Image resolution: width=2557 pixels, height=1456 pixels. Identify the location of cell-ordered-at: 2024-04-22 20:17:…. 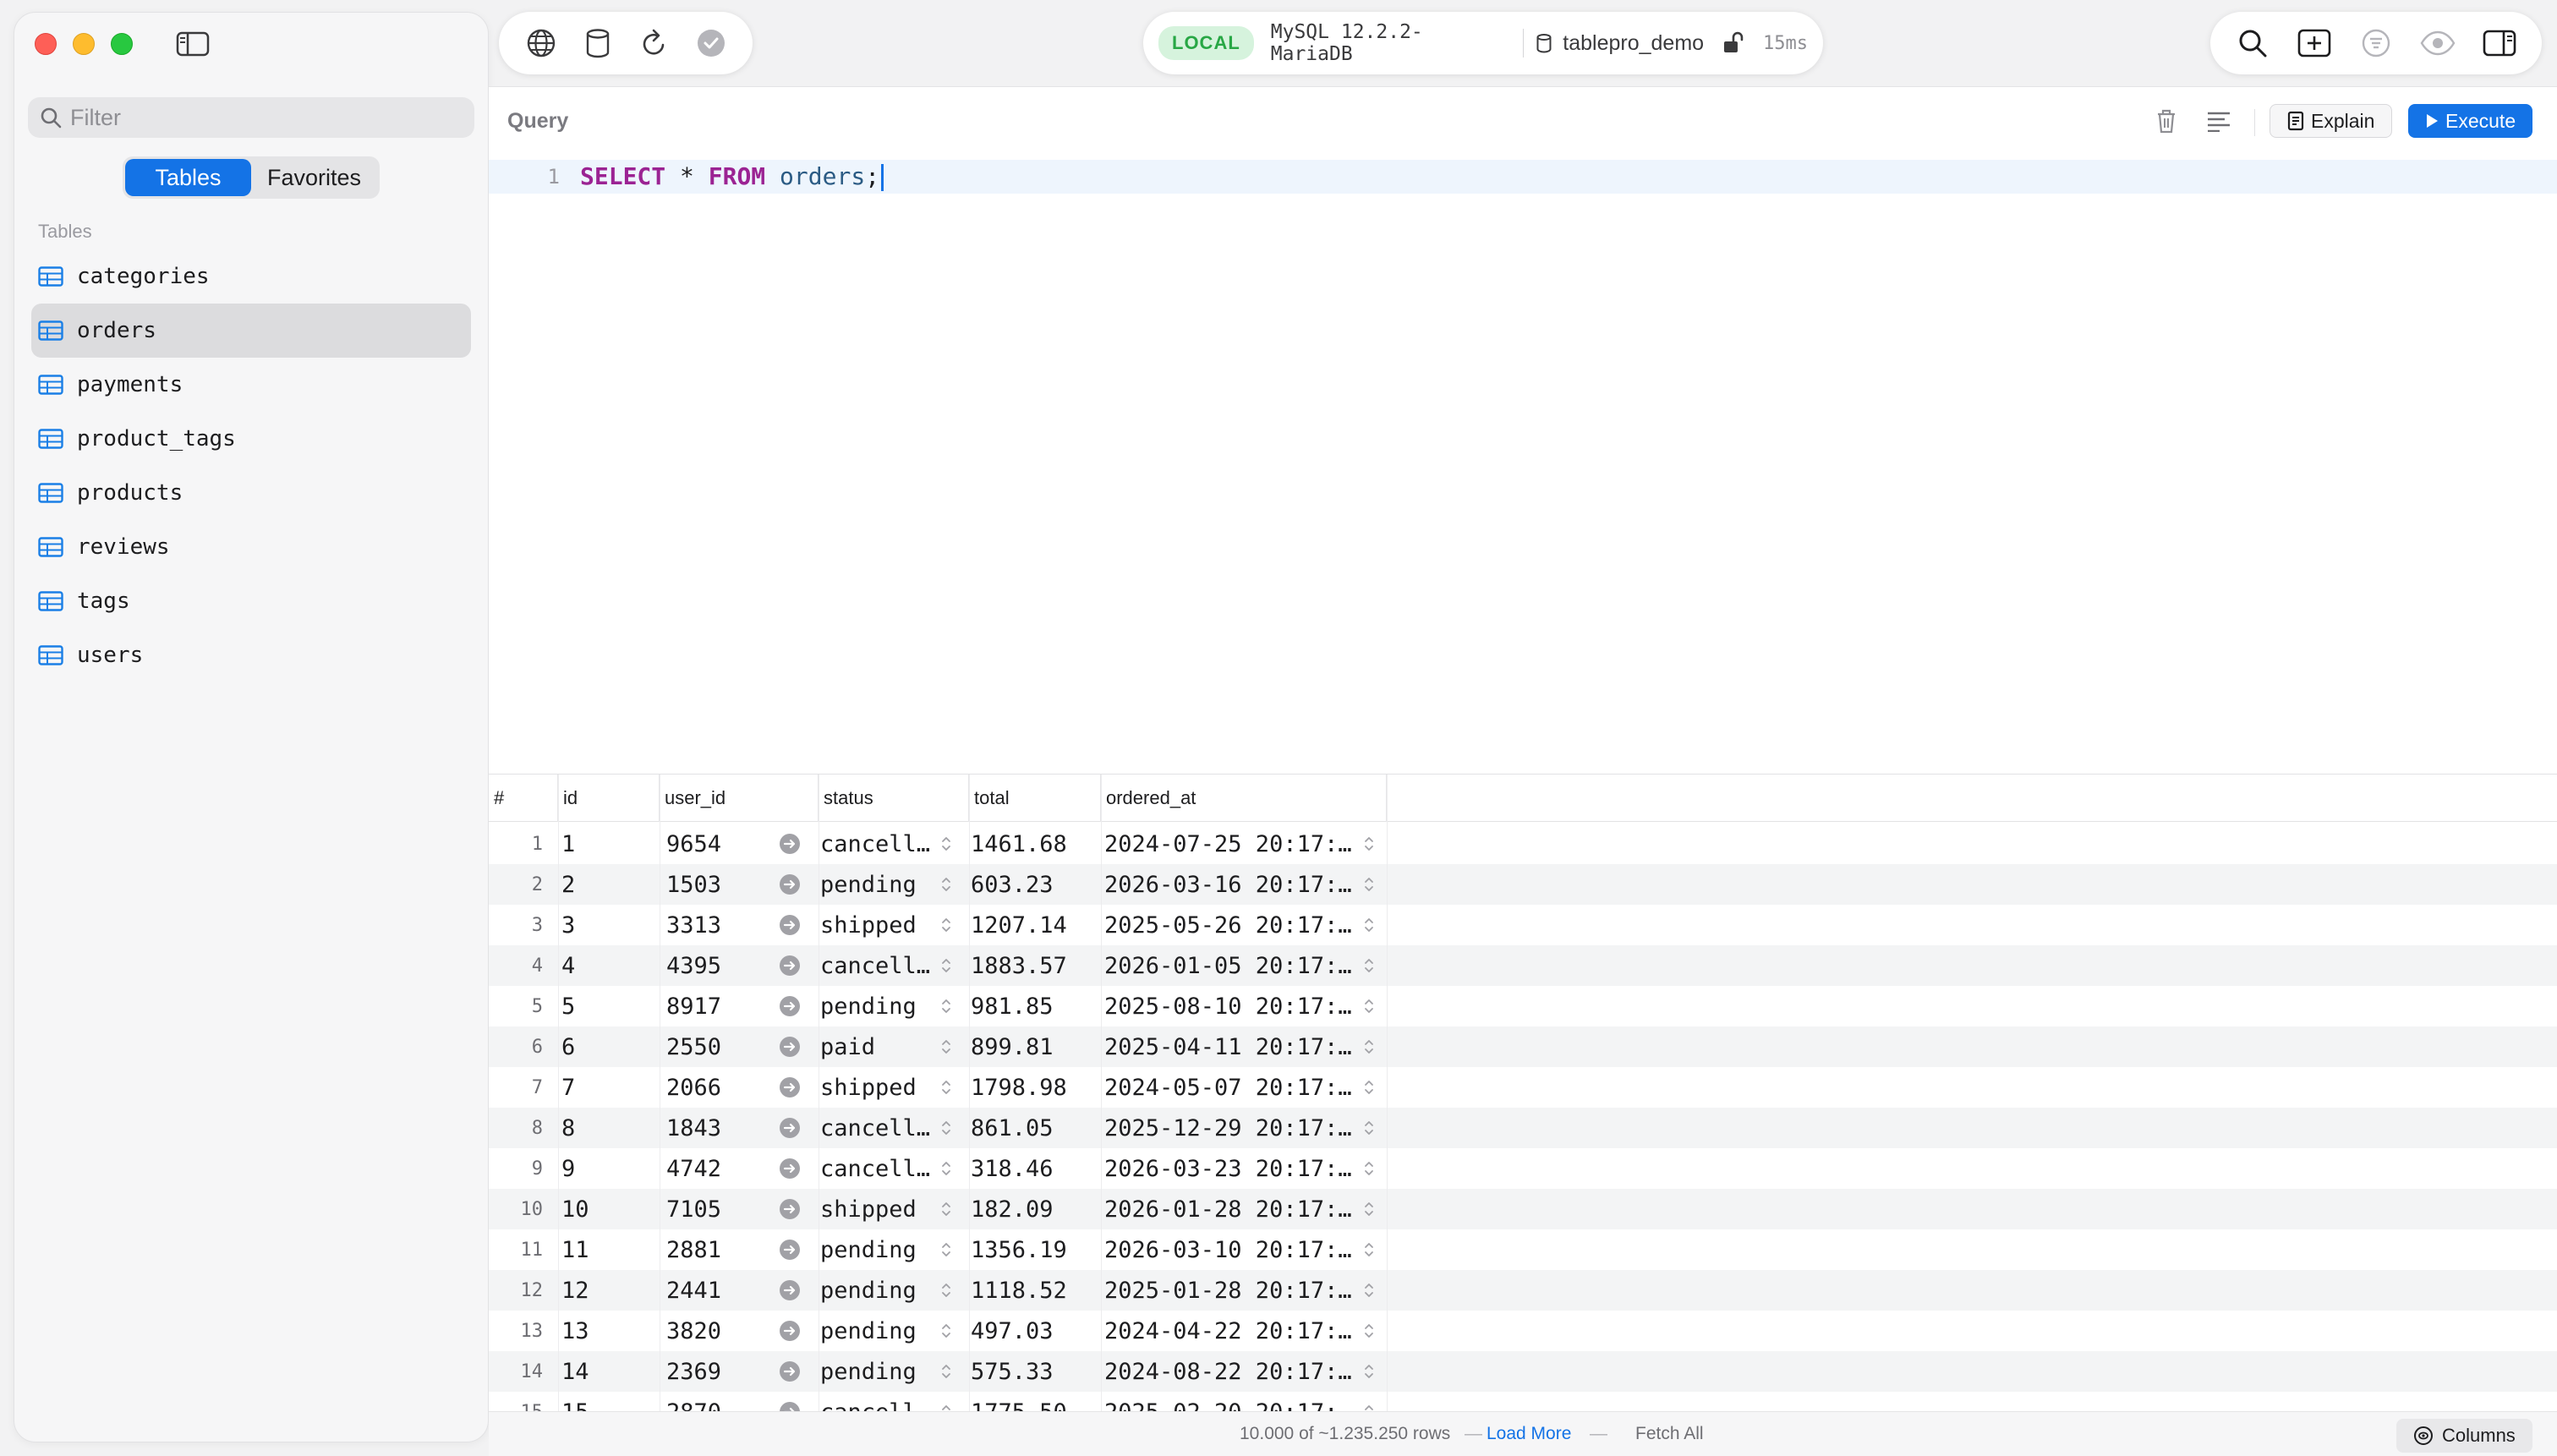
(1231, 1331).